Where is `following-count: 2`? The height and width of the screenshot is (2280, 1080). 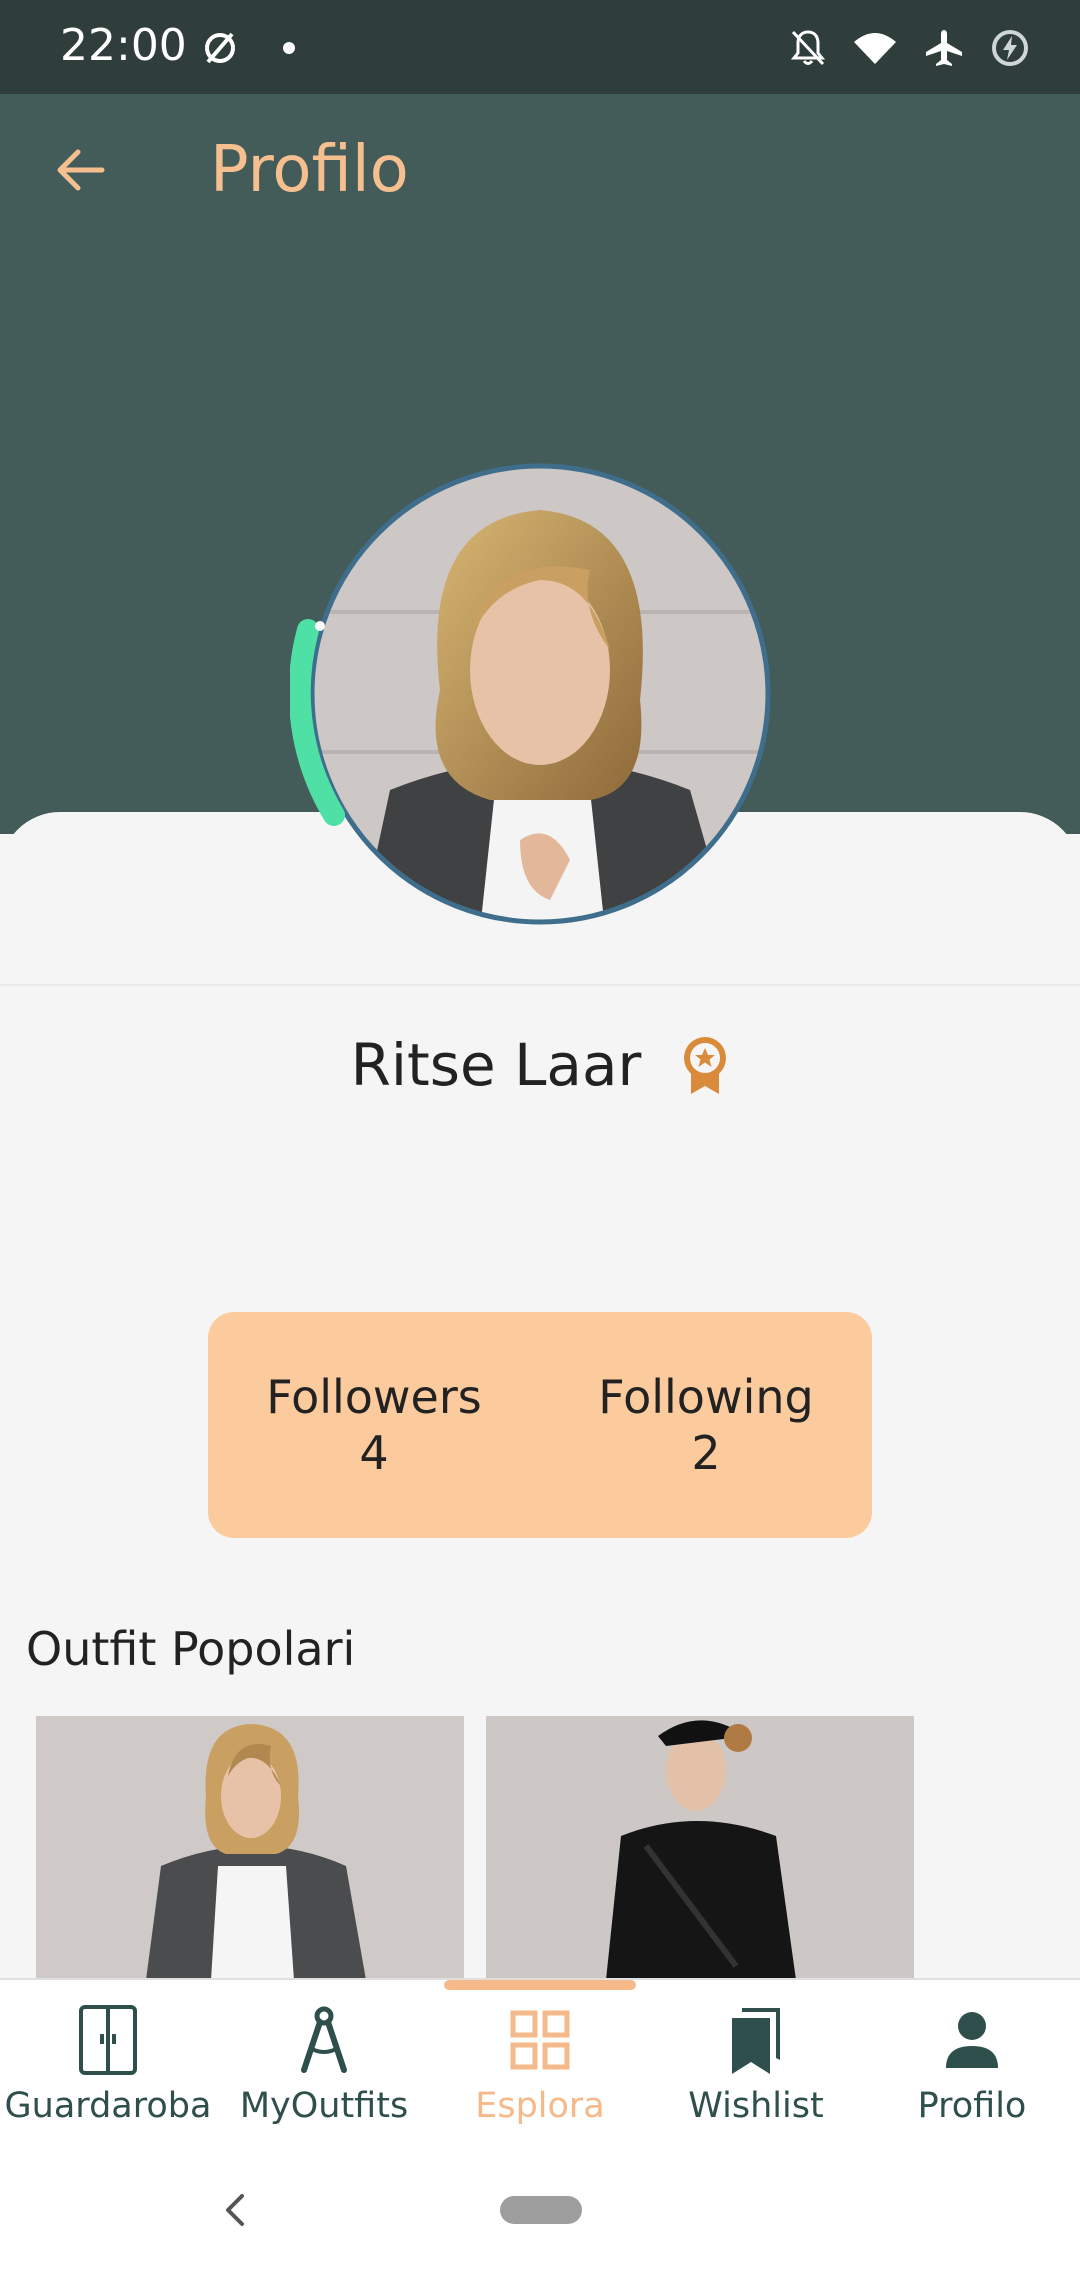 following-count: 2 is located at coordinates (706, 1453).